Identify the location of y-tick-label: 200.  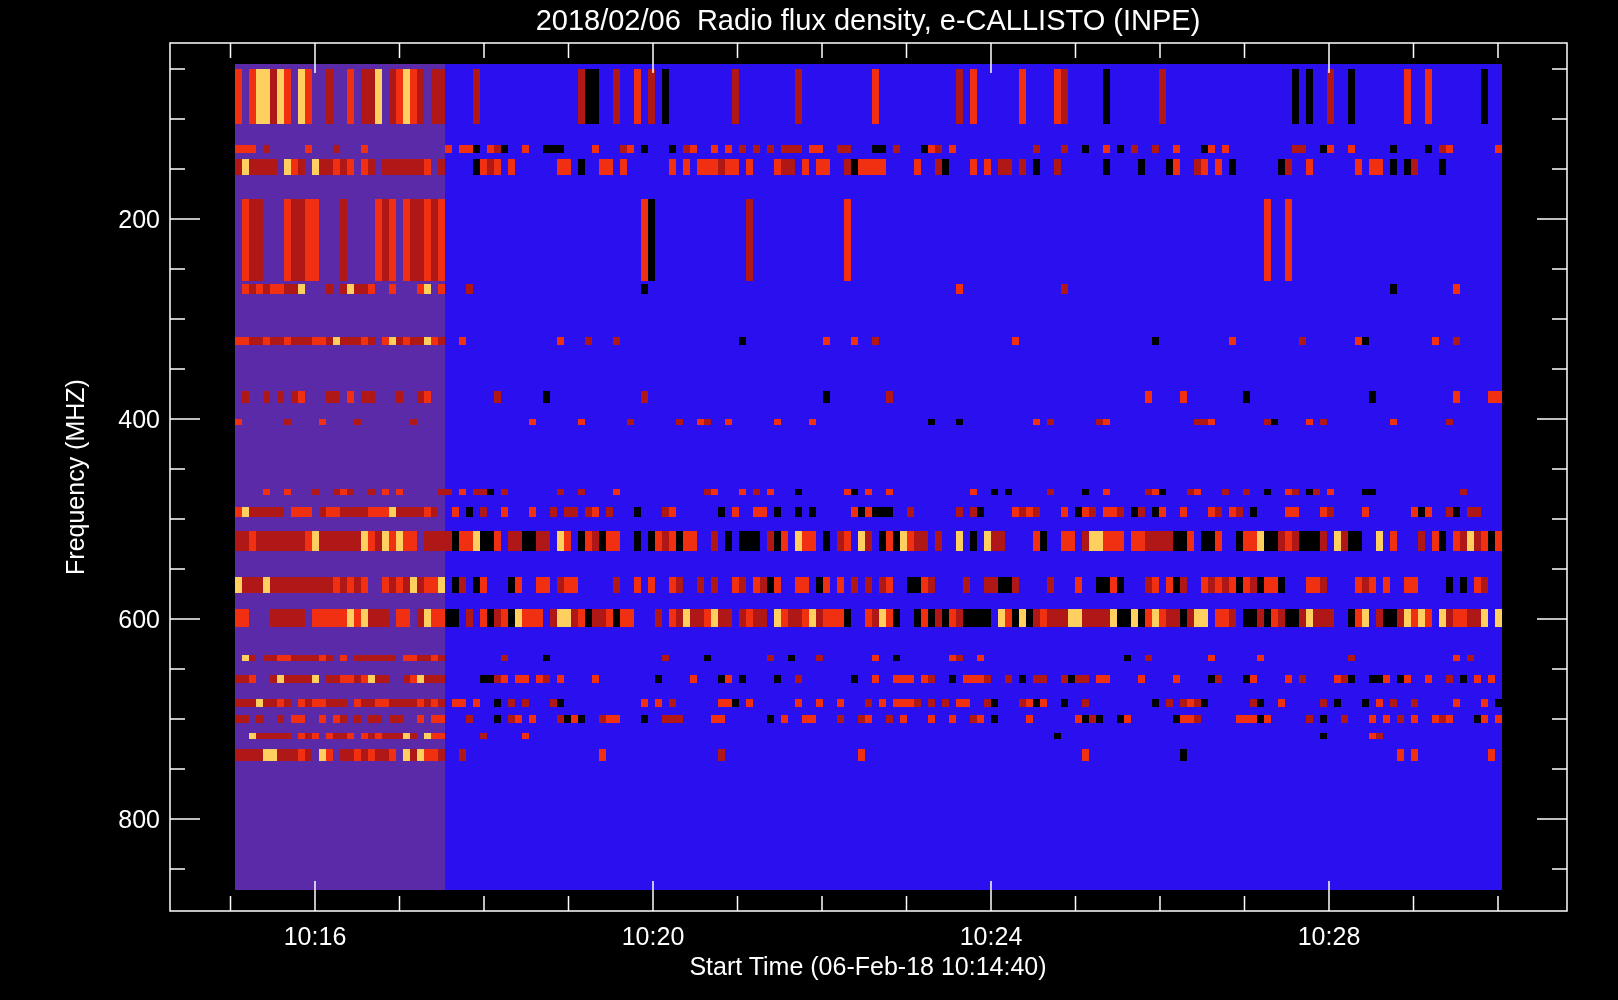
(139, 219).